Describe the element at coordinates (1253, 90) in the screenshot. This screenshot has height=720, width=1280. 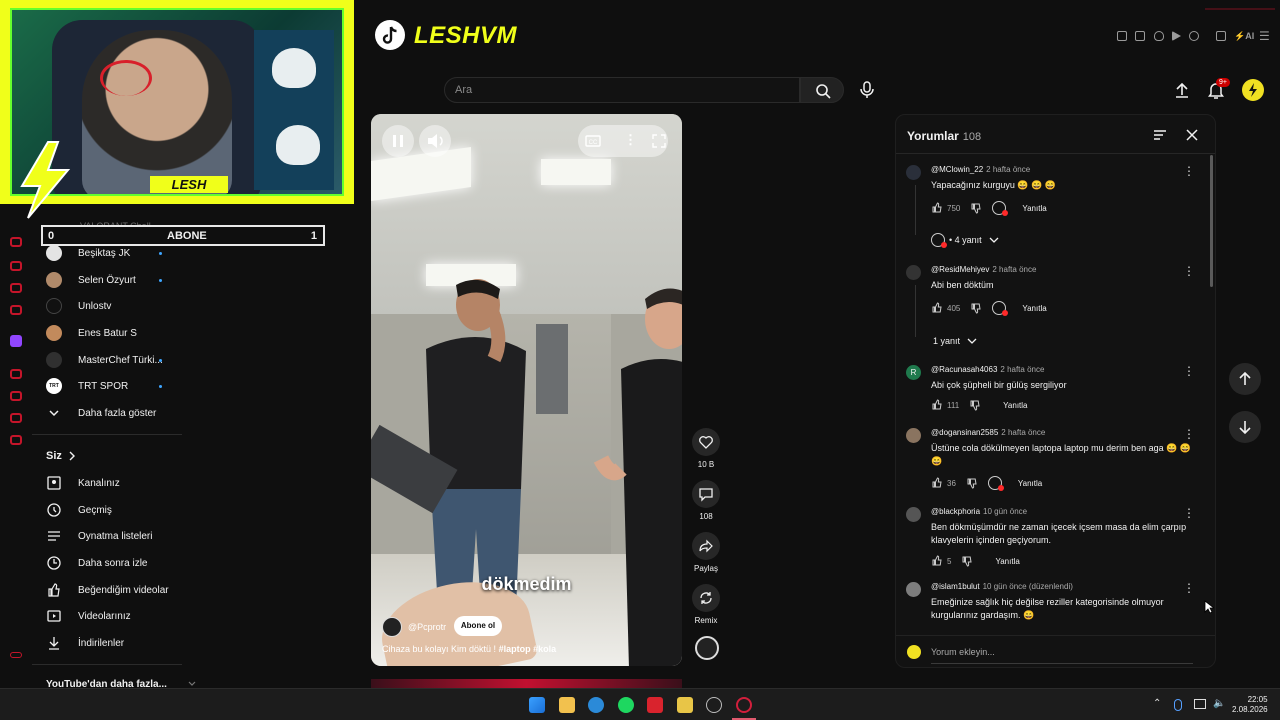
I see `account-avatar` at that location.